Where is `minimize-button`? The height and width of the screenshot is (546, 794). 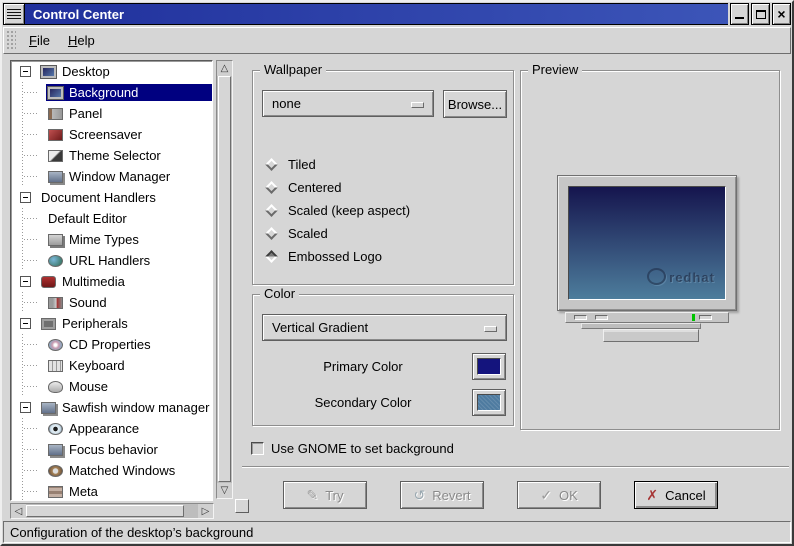
minimize-button is located at coordinates (739, 14).